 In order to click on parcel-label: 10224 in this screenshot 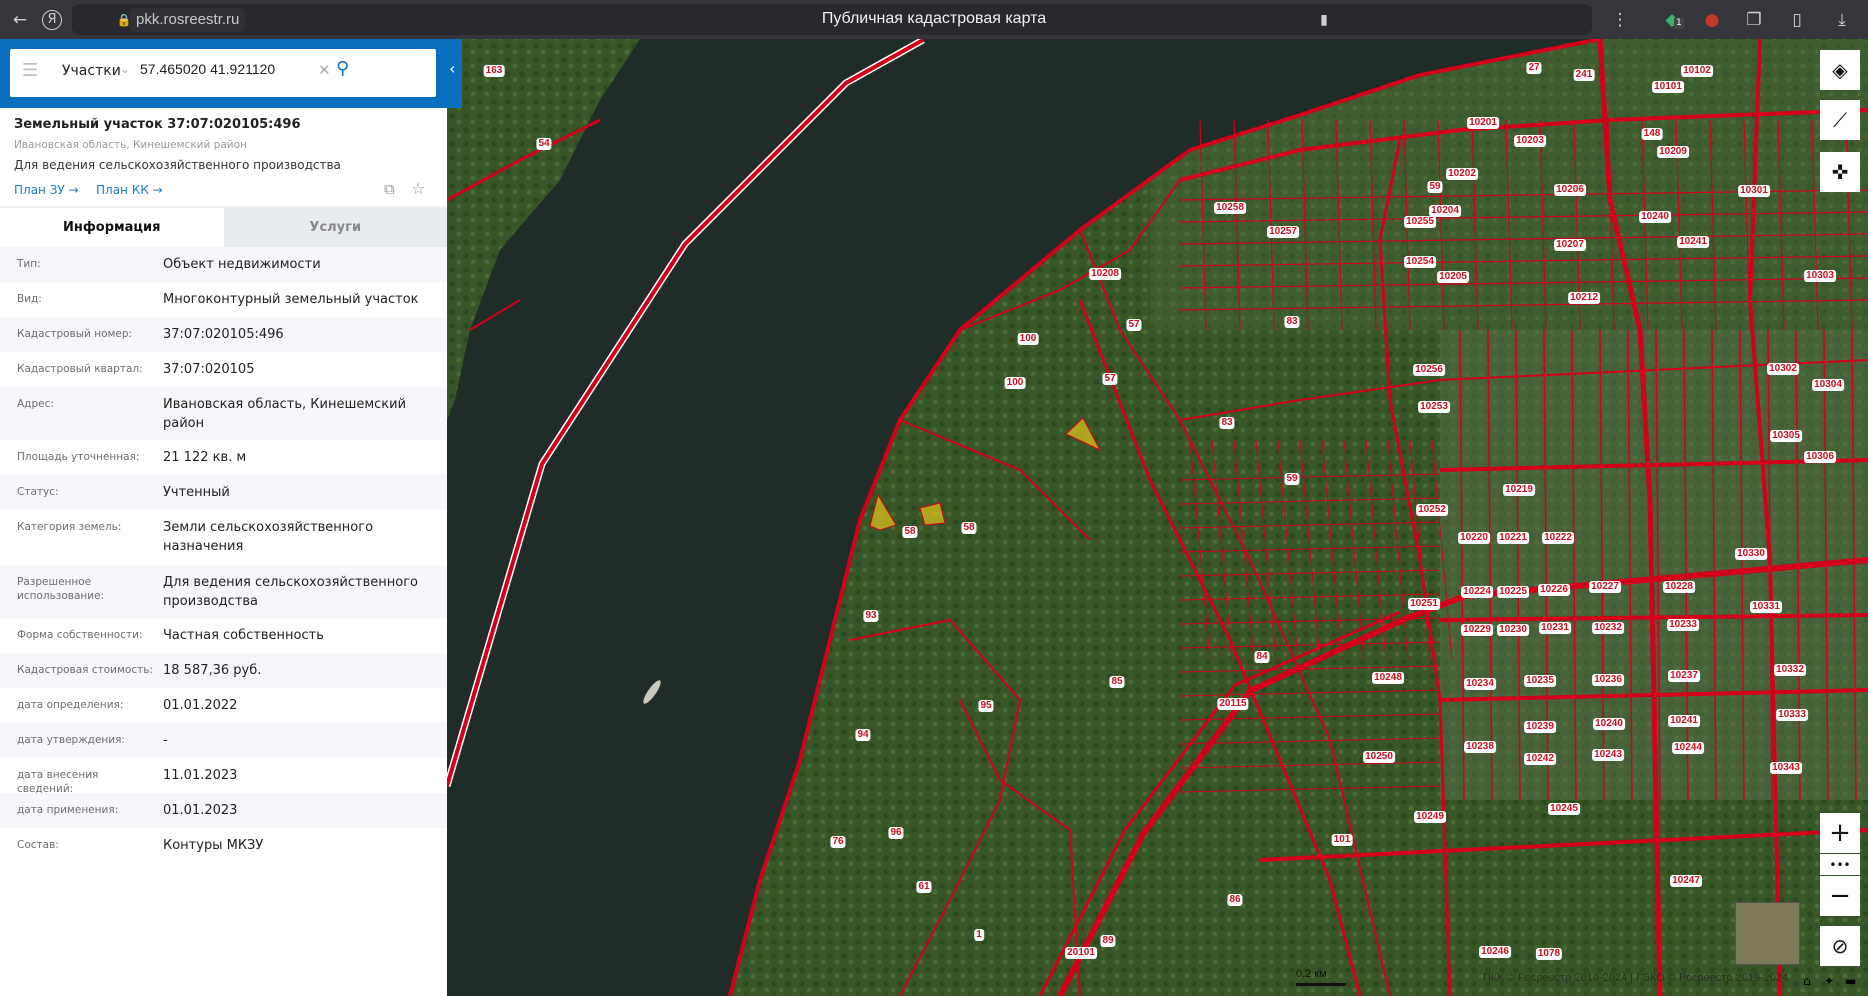, I will do `click(1477, 592)`.